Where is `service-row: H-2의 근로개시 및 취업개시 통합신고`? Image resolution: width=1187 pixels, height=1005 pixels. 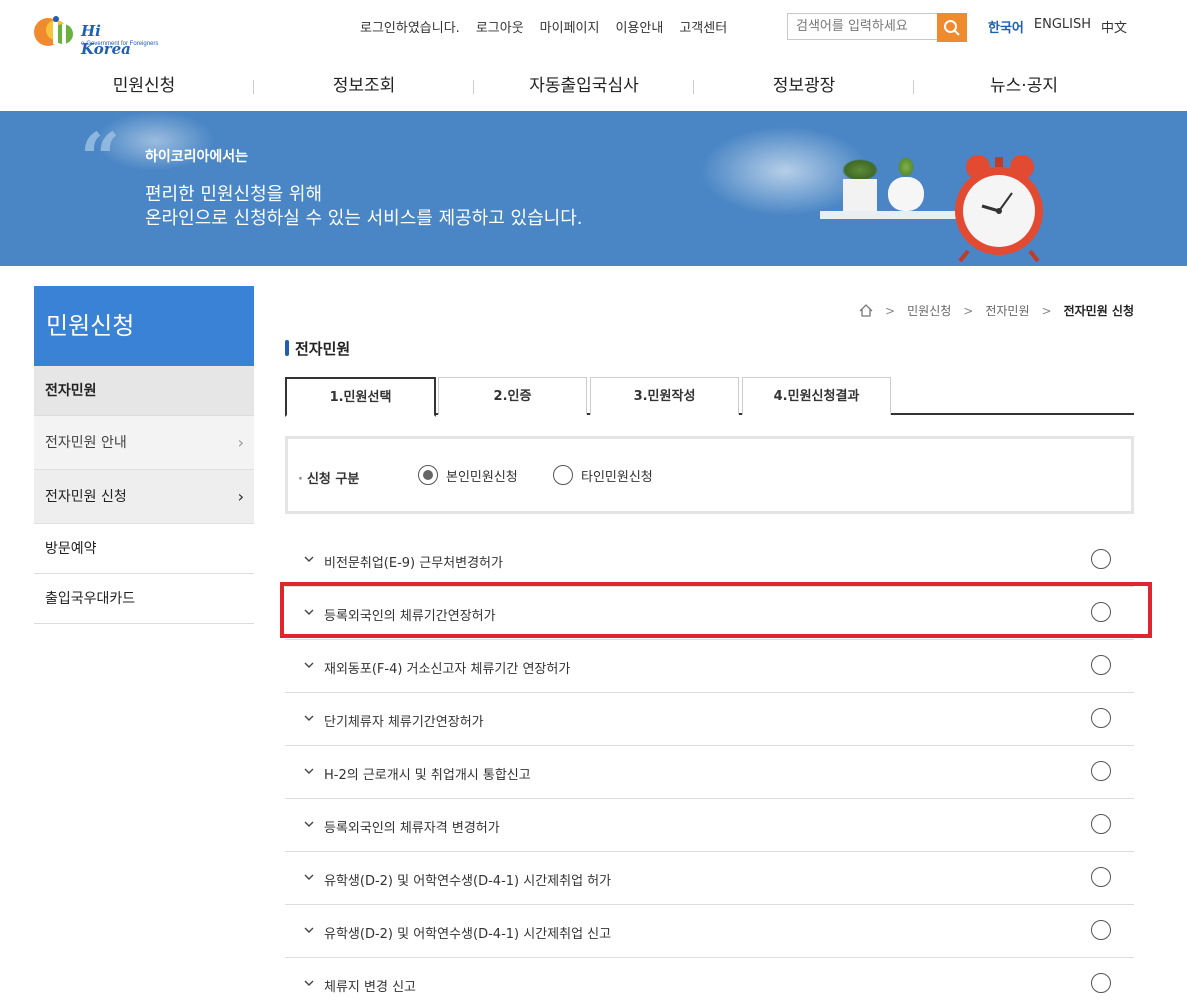
service-row: H-2의 근로개시 및 취업개시 통합신고 is located at coordinates (709, 772).